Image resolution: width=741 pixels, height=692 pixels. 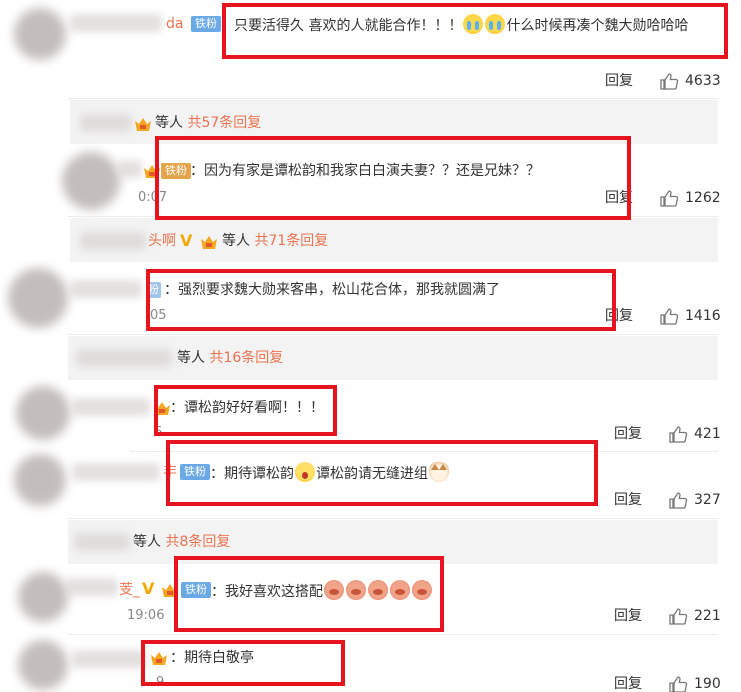 I want to click on like-button: 190, so click(x=694, y=683).